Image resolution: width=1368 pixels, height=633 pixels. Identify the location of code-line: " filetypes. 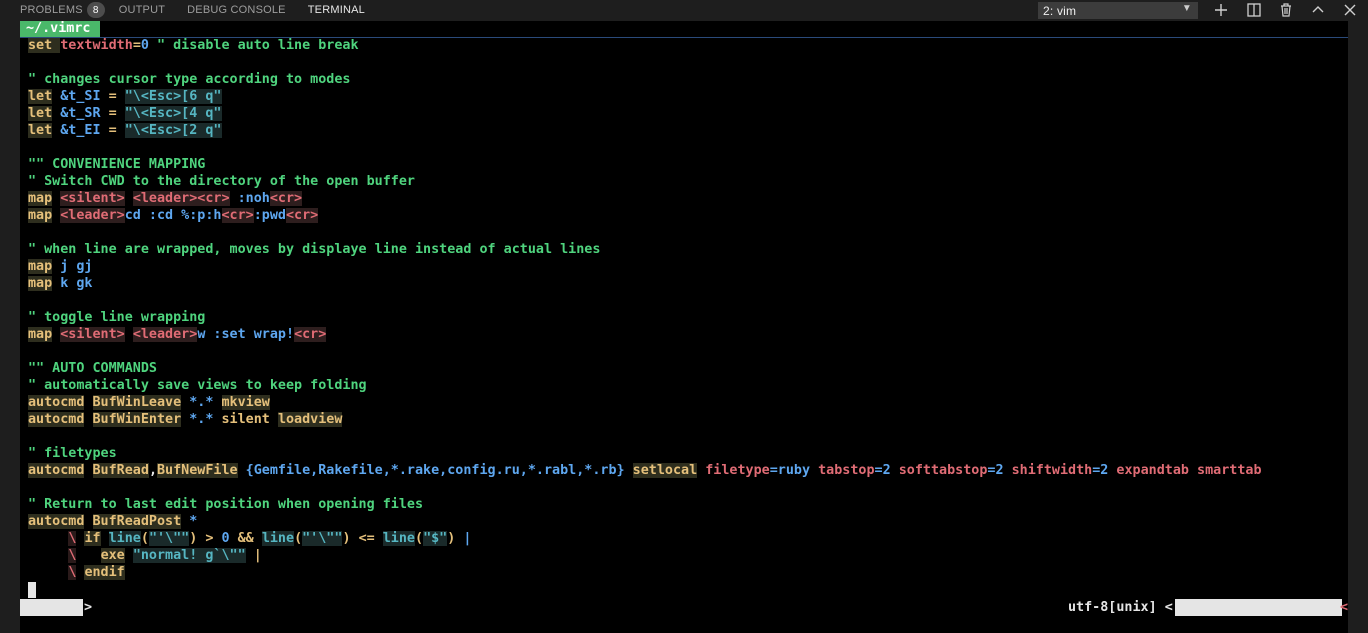
(684, 453).